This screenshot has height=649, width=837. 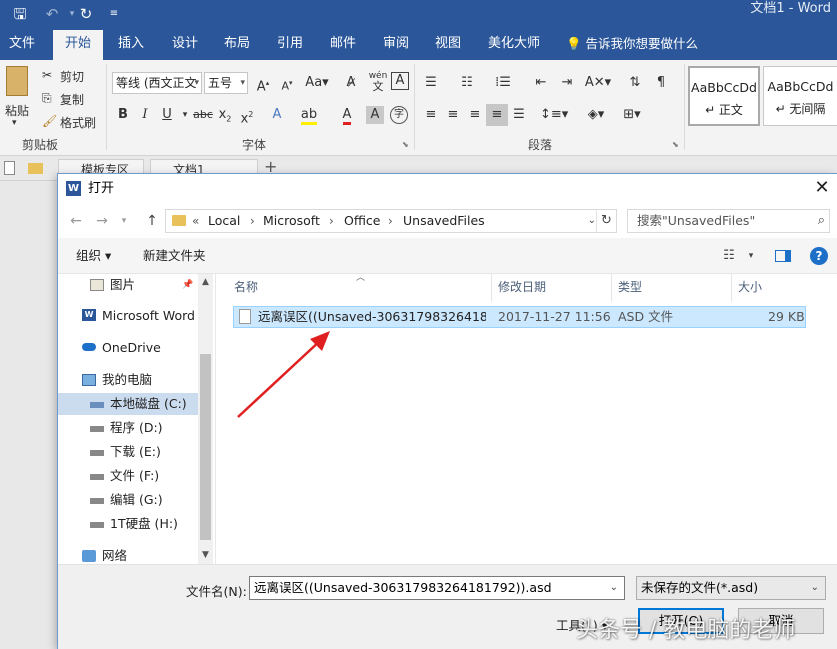 What do you see at coordinates (128, 500) in the screenshot?
I see `nav-item-drive-g: 编辑 (G:)` at bounding box center [128, 500].